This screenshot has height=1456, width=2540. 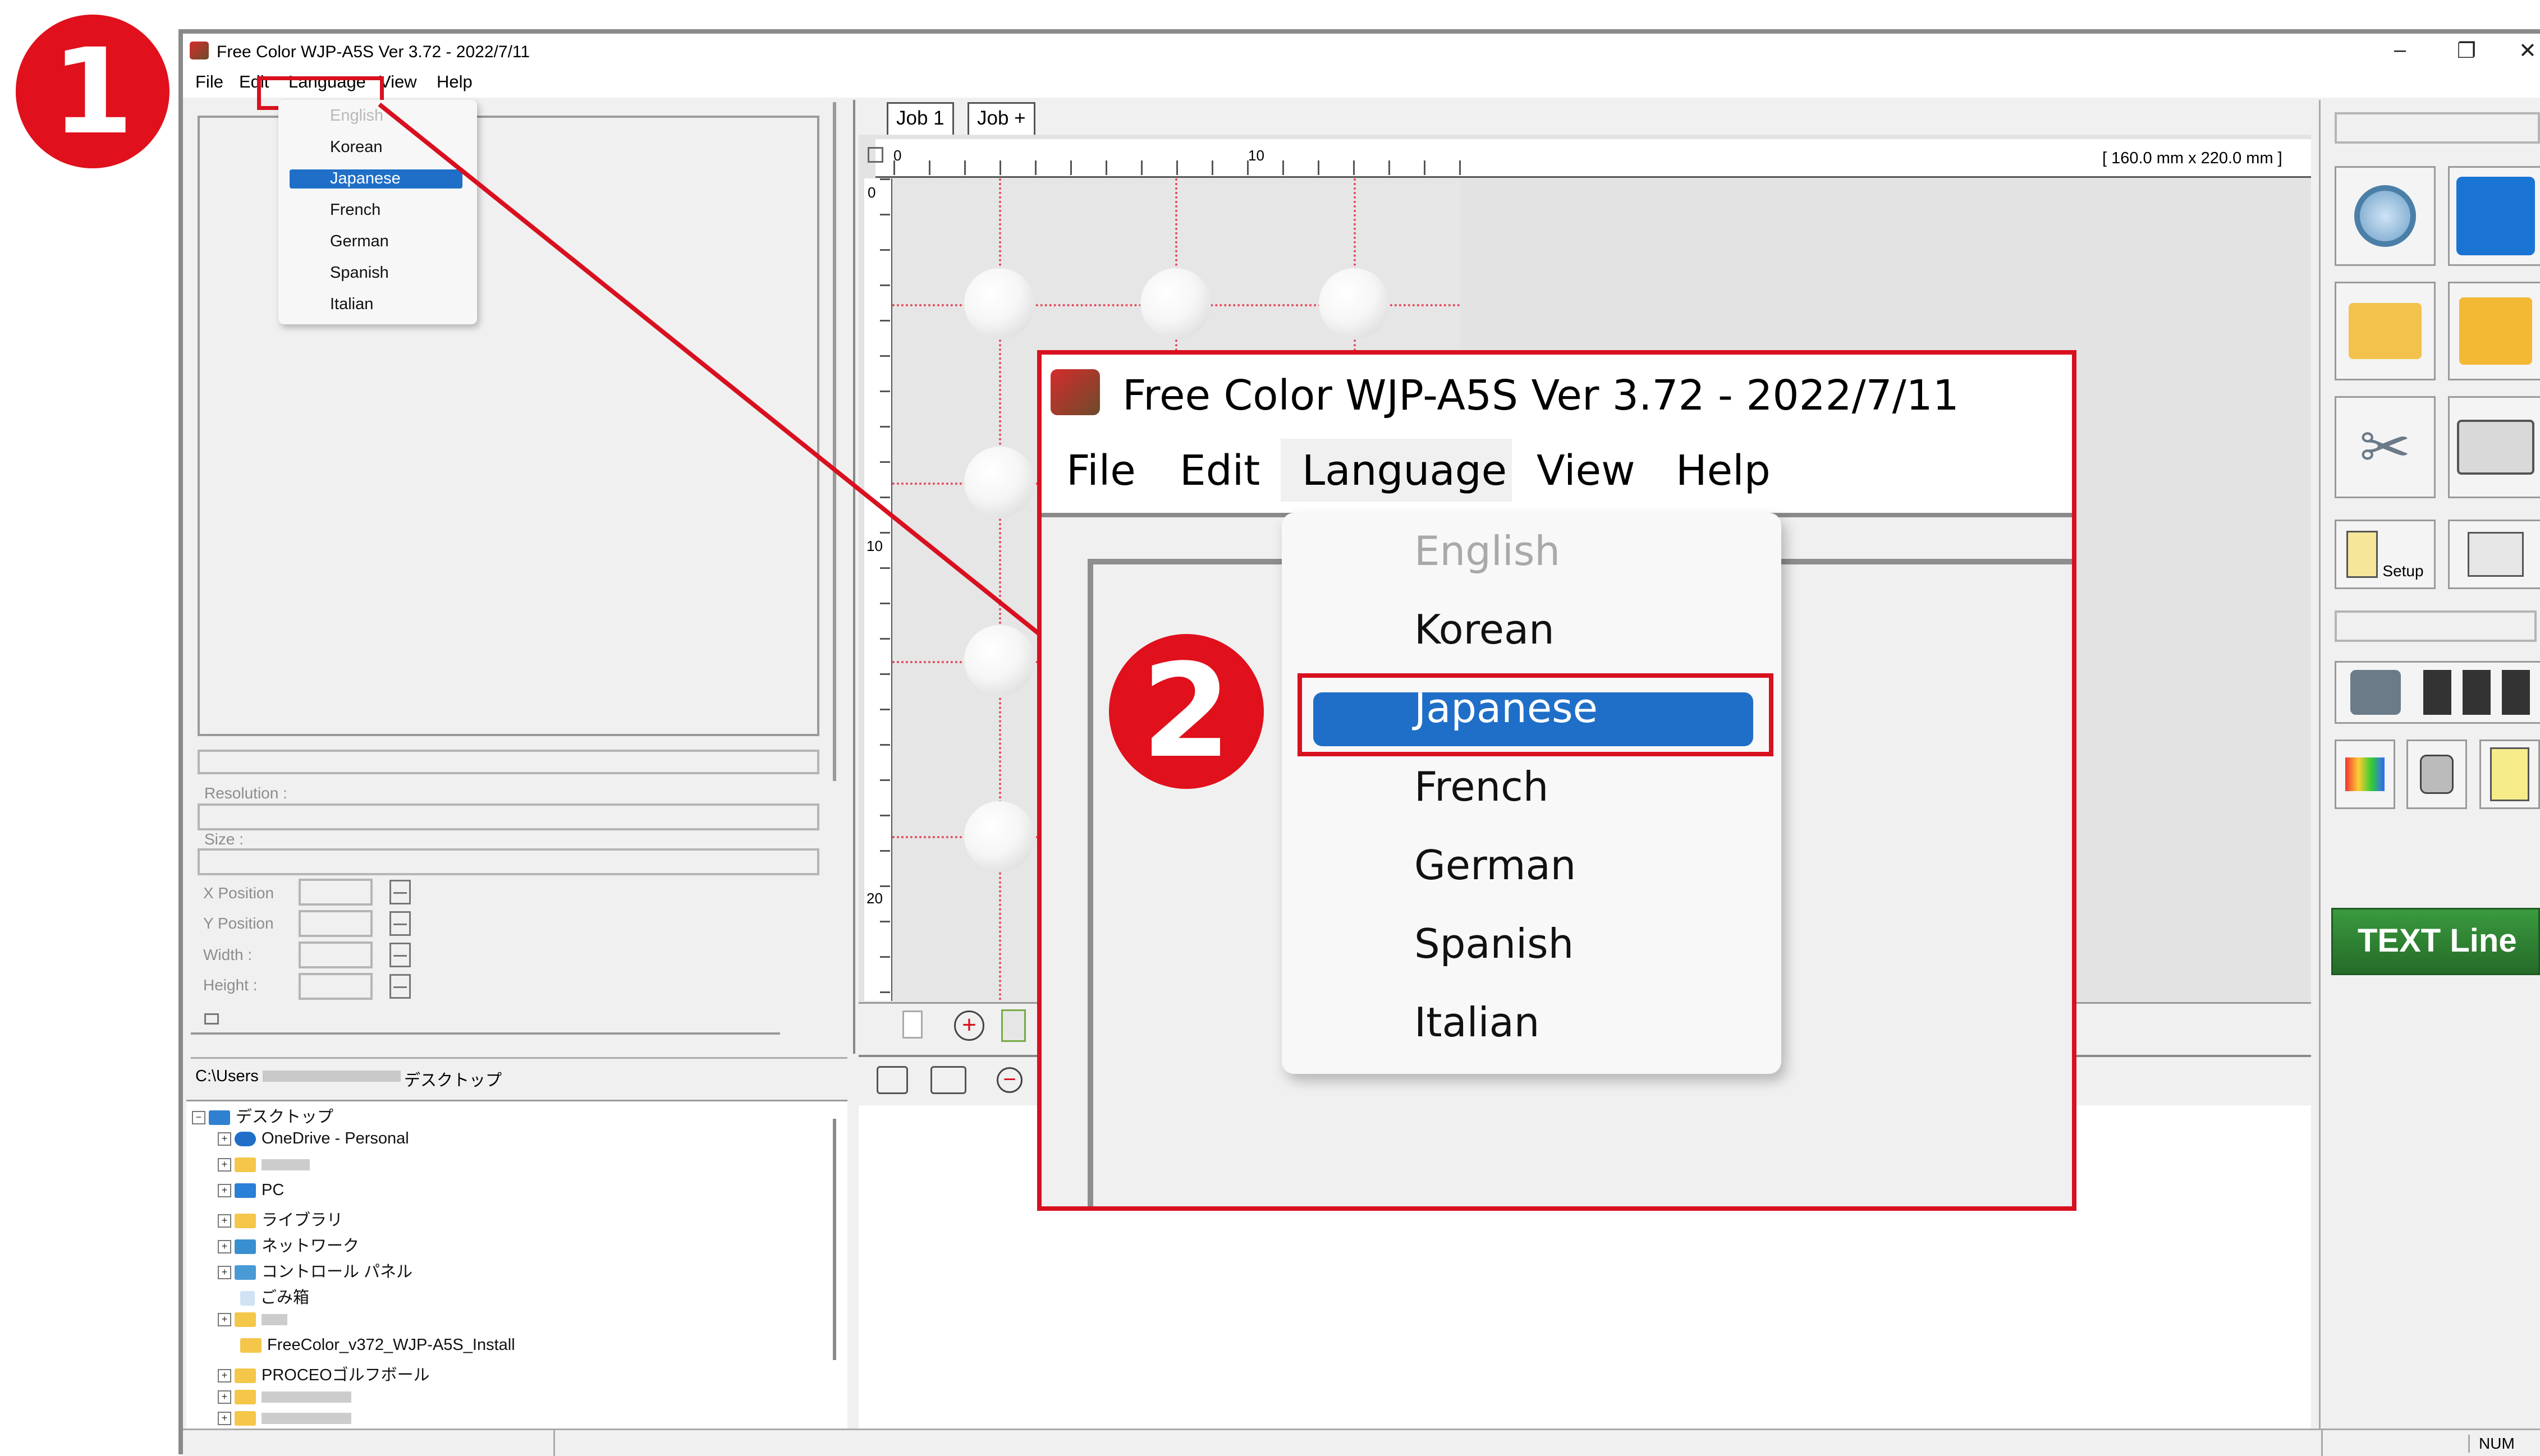 What do you see at coordinates (1495, 865) in the screenshot?
I see `lang-option-german: German` at bounding box center [1495, 865].